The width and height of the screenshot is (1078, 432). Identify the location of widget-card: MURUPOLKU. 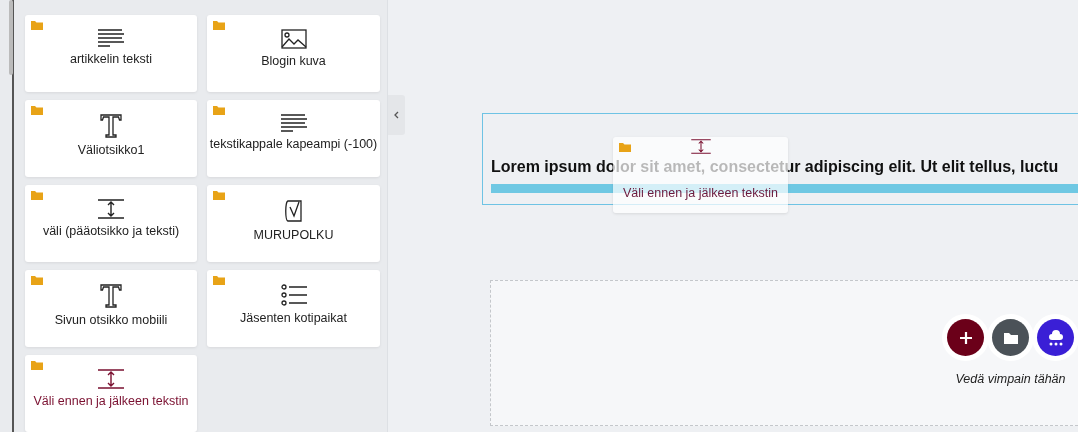
(293, 223).